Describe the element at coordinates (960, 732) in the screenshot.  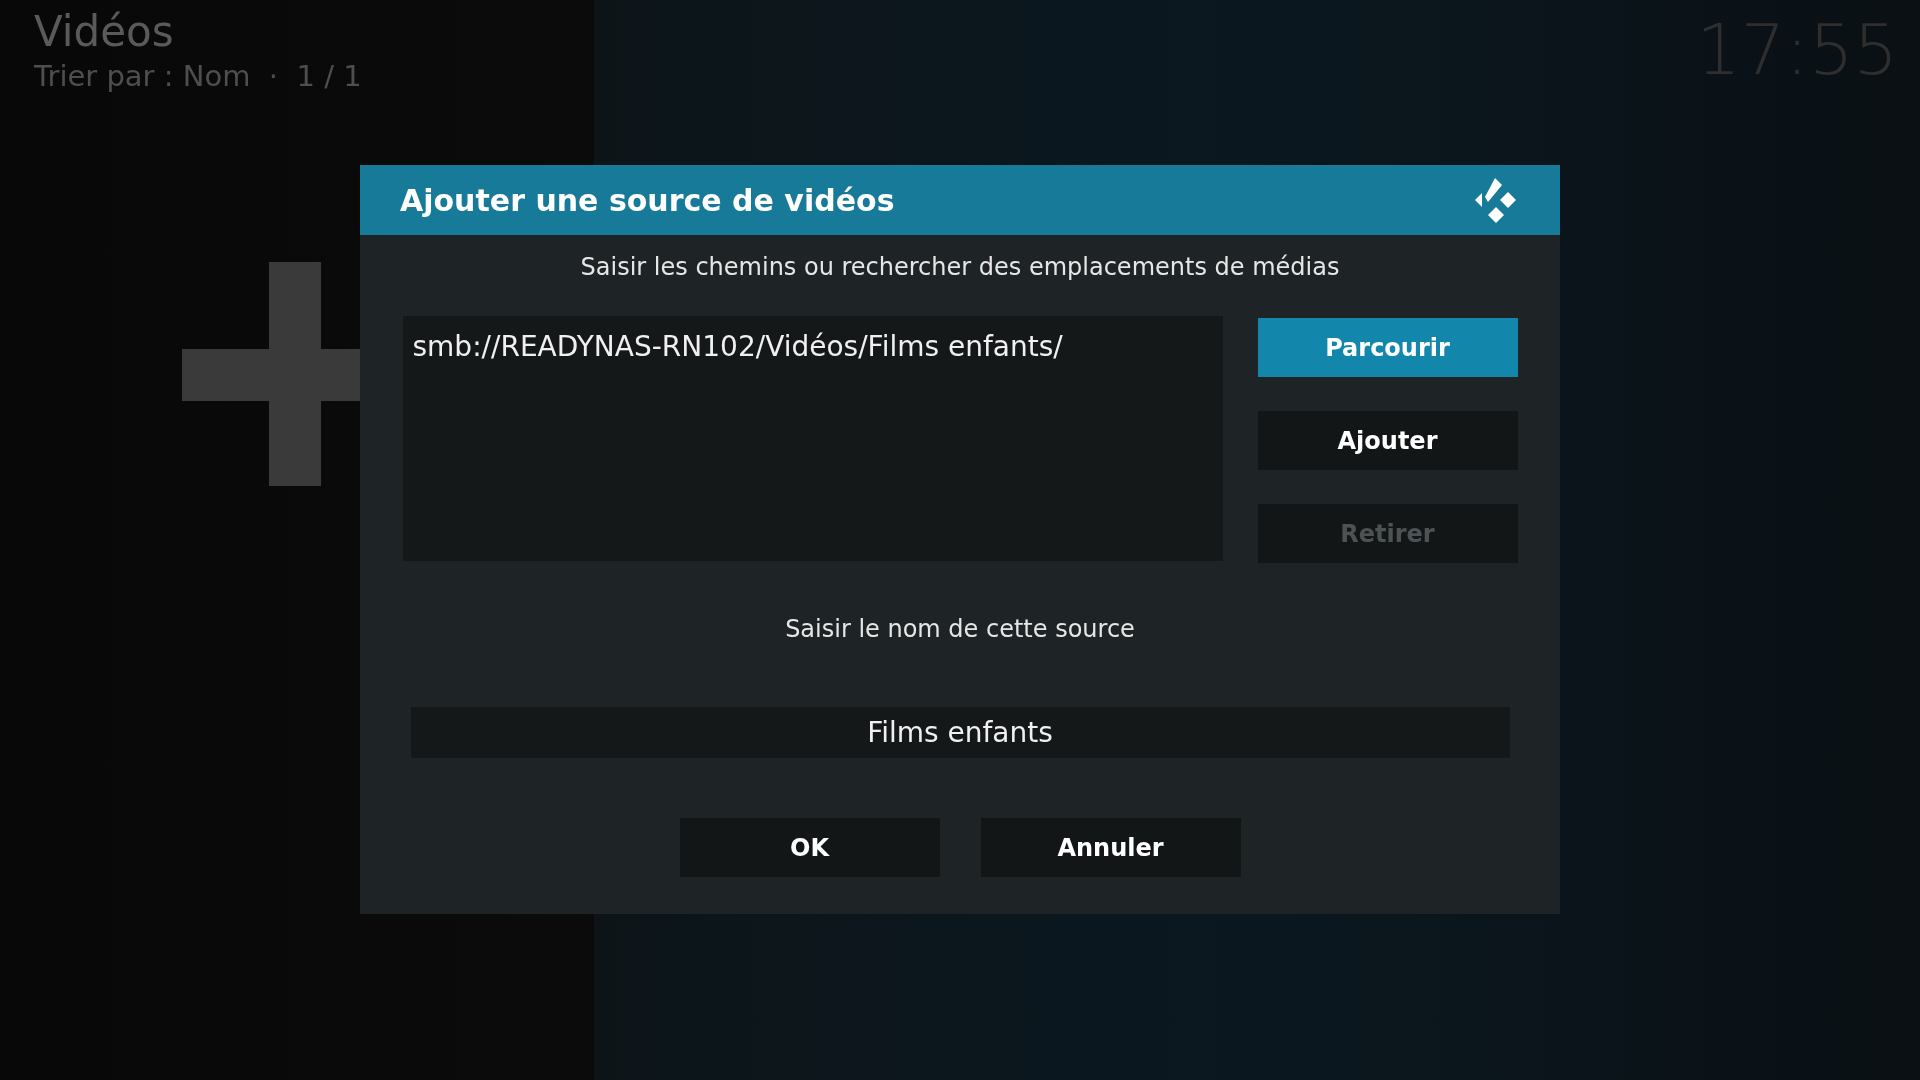
I see `name-field: Films enfants` at that location.